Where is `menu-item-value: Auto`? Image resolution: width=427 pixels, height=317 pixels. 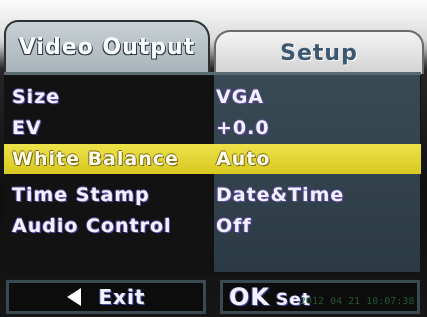
menu-item-value: Auto is located at coordinates (243, 159).